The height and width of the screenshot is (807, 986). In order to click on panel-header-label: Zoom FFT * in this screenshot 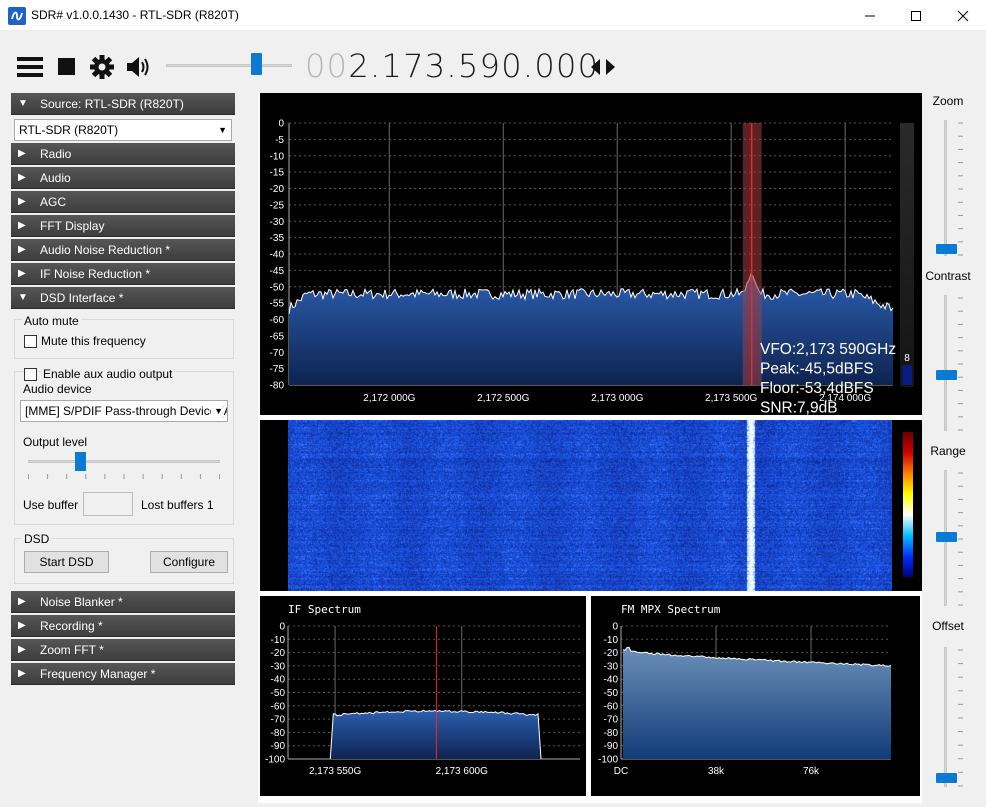, I will do `click(72, 650)`.